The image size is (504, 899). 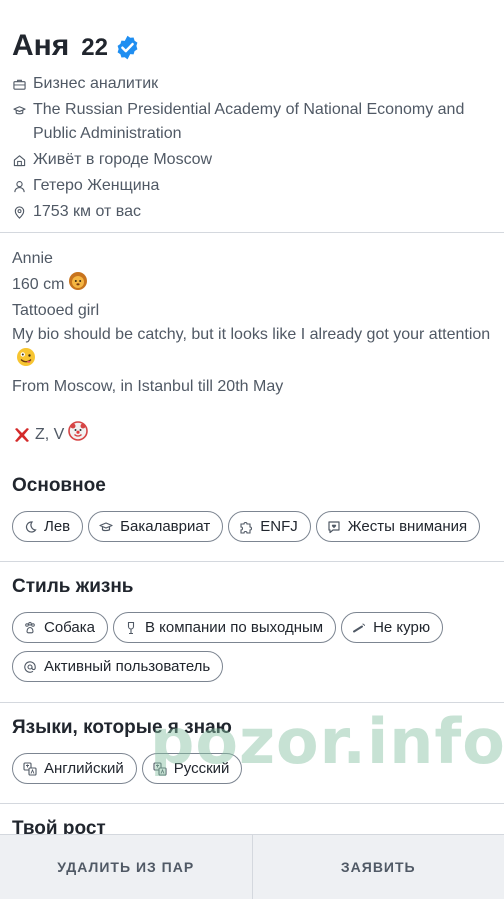 What do you see at coordinates (252, 212) in the screenshot?
I see `info-distance: 1753 км от вас` at bounding box center [252, 212].